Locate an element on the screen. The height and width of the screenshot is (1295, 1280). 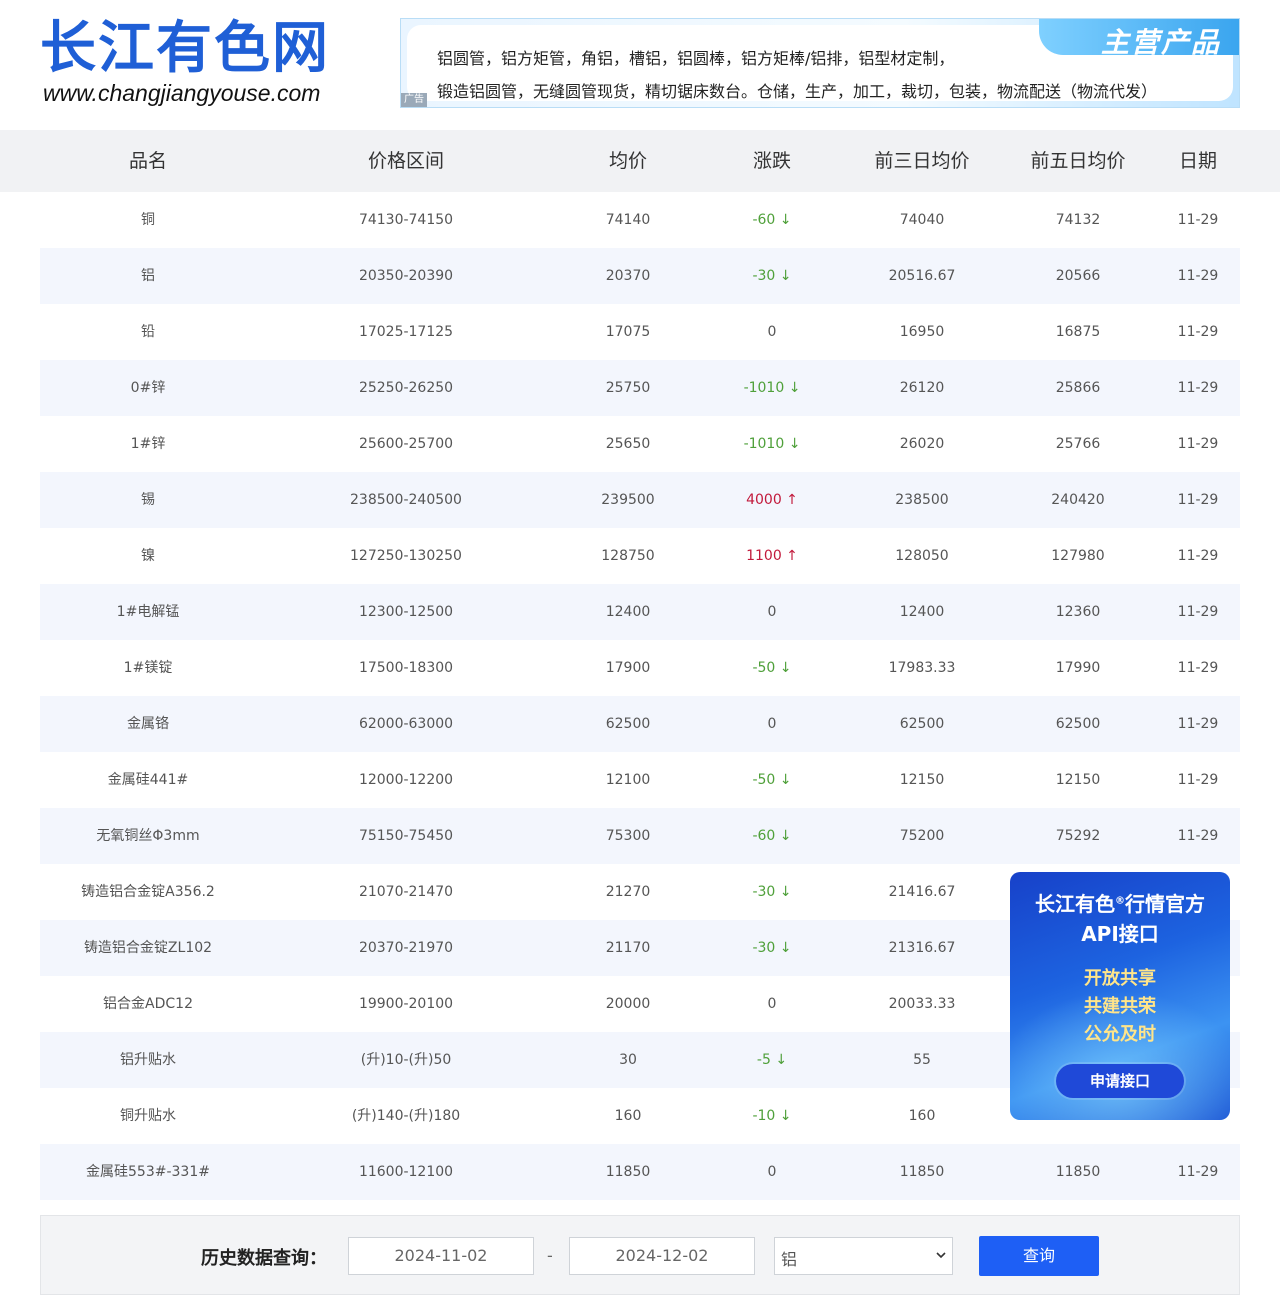
cell-avg: 62500 is located at coordinates (628, 724).